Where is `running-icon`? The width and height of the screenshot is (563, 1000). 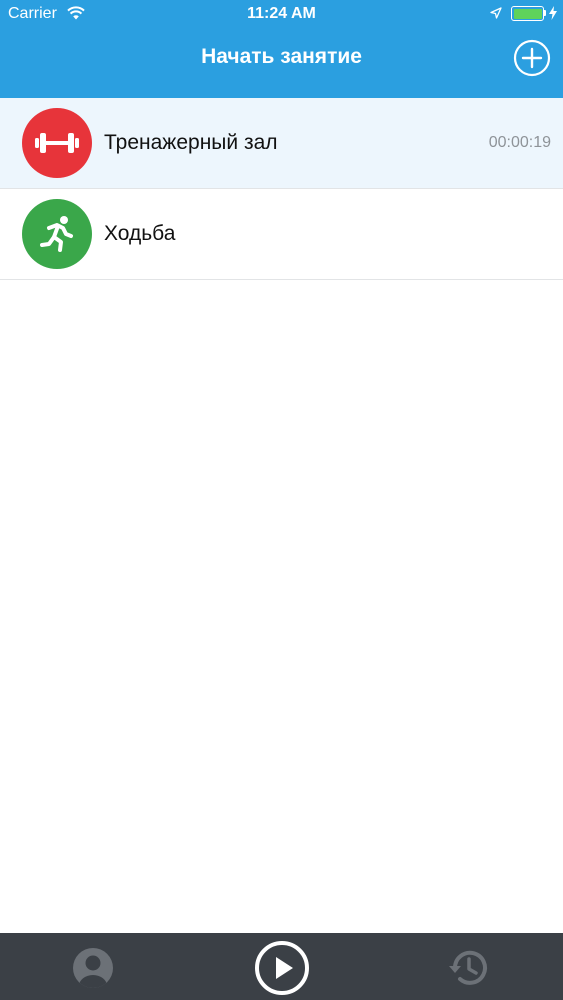
running-icon is located at coordinates (56, 234).